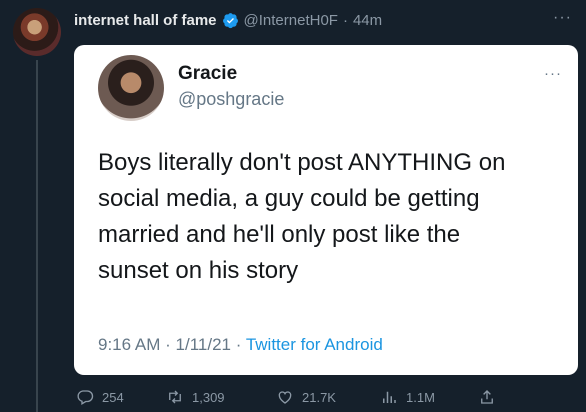 The width and height of the screenshot is (586, 412). I want to click on tweet-header: internet hall of fame @InternetH0F · 44m, so click(228, 20).